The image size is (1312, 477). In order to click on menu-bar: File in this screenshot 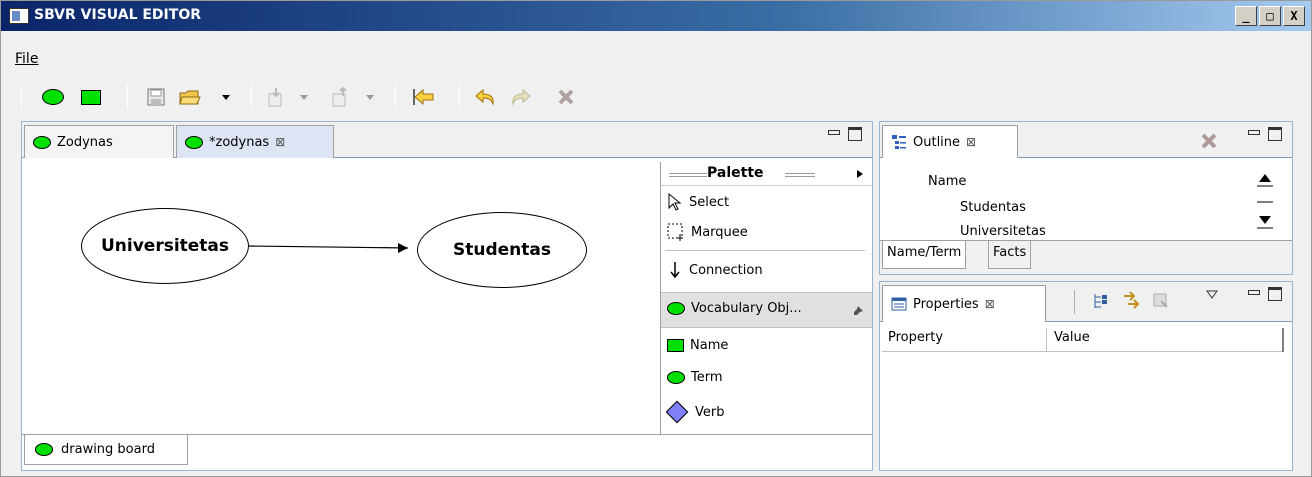, I will do `click(656, 53)`.